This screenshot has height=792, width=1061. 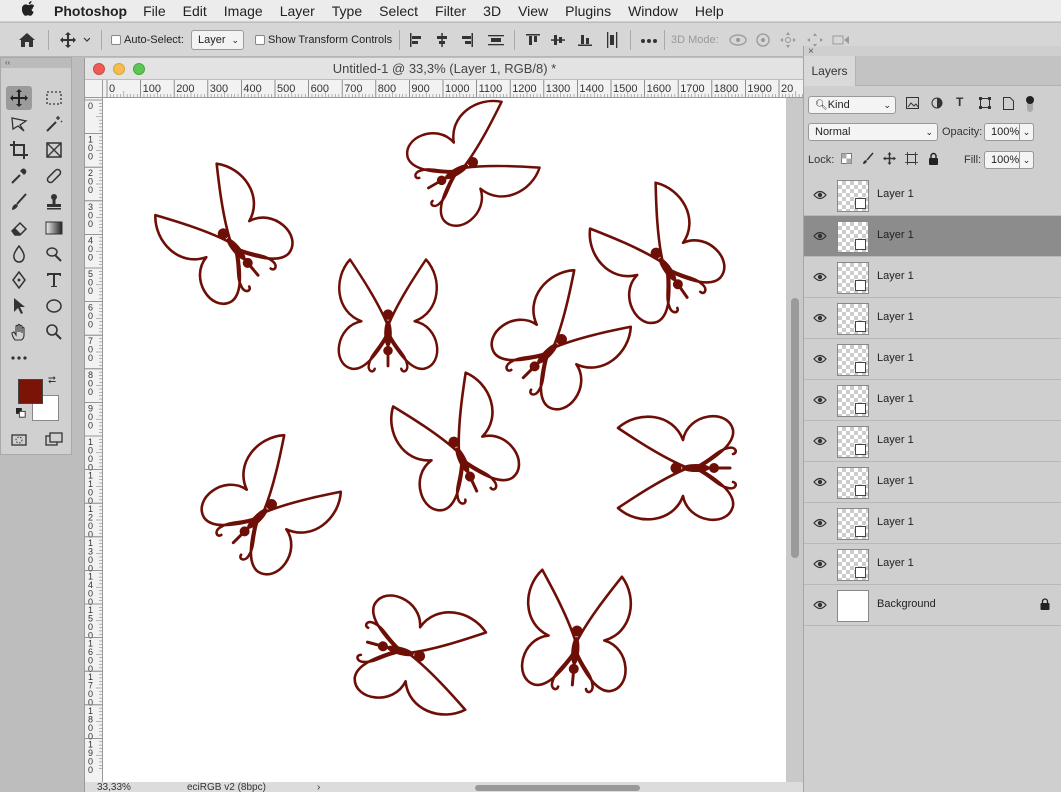 I want to click on lock-transparent-pixels-icon, so click(x=846, y=160).